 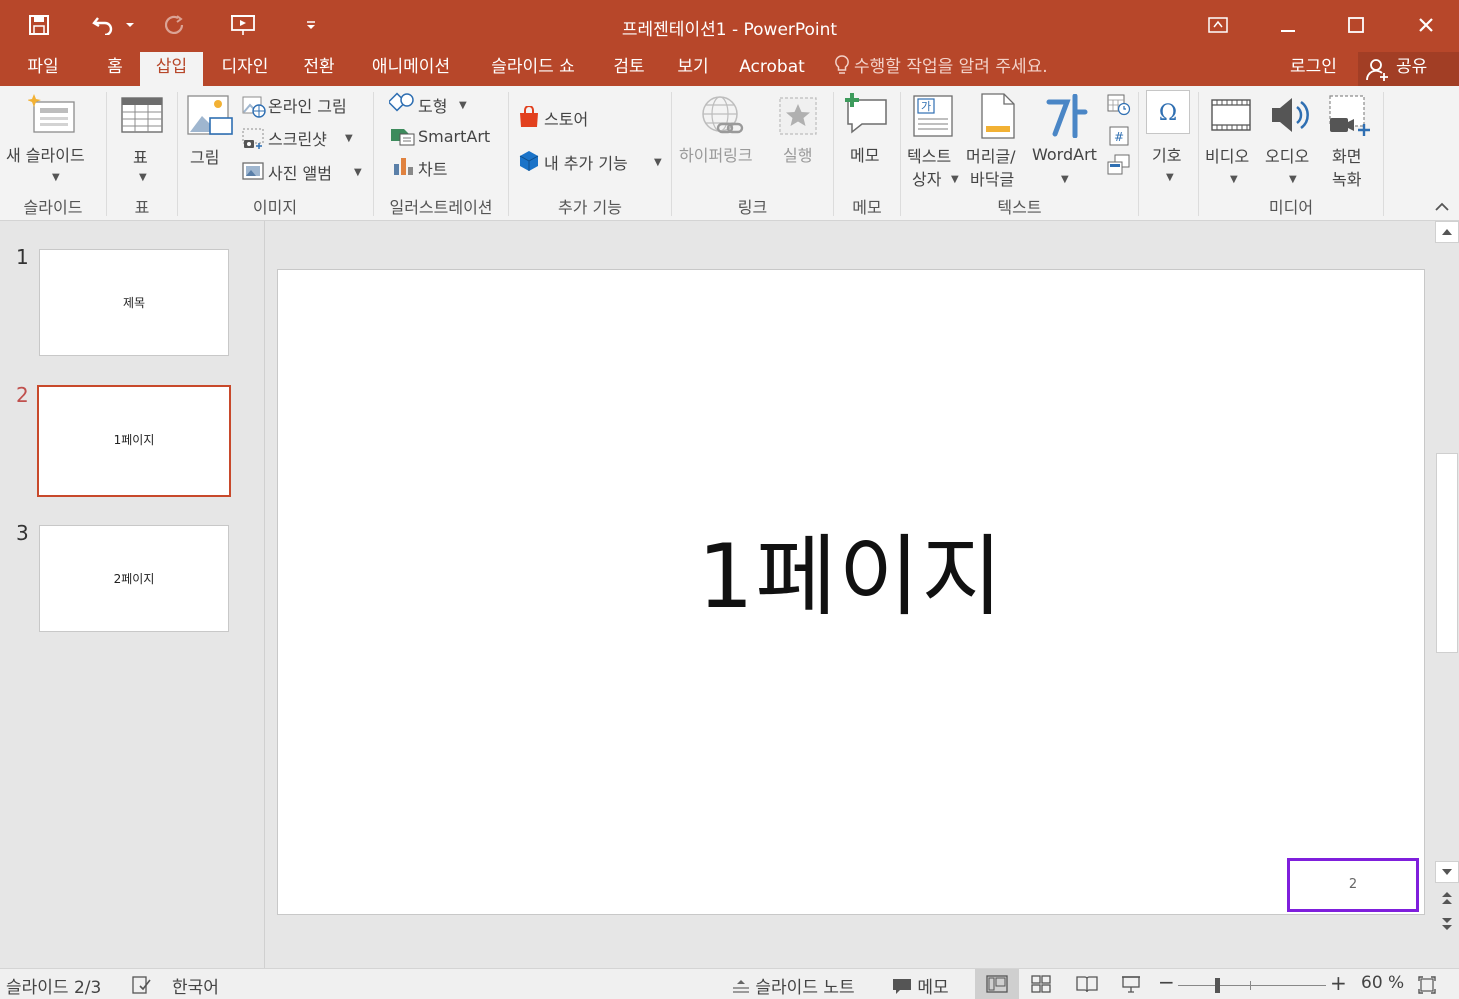 I want to click on scroll-down-icon, so click(x=1447, y=872).